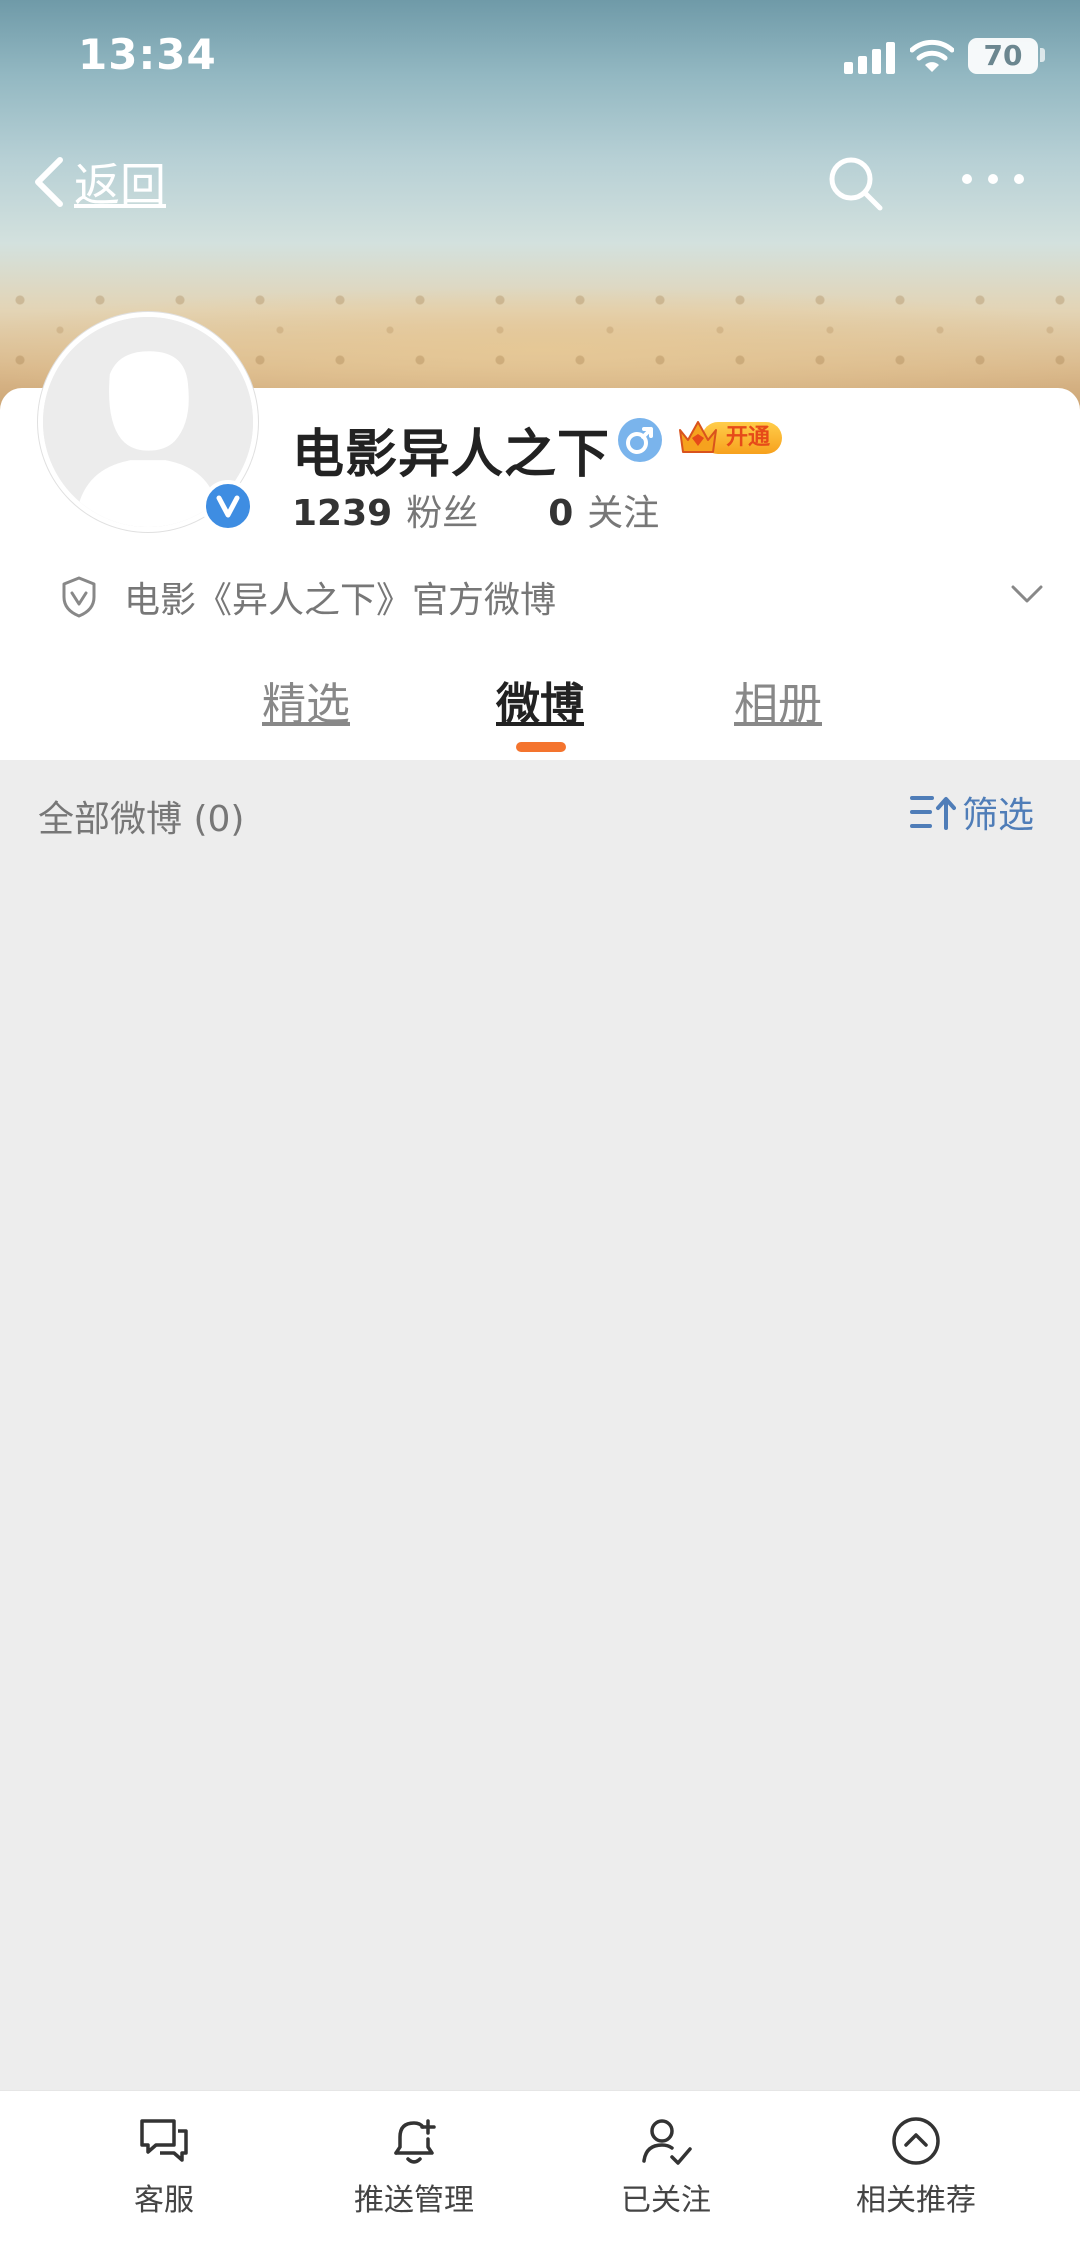  Describe the element at coordinates (540, 700) in the screenshot. I see `tab-weibo: 微博` at that location.